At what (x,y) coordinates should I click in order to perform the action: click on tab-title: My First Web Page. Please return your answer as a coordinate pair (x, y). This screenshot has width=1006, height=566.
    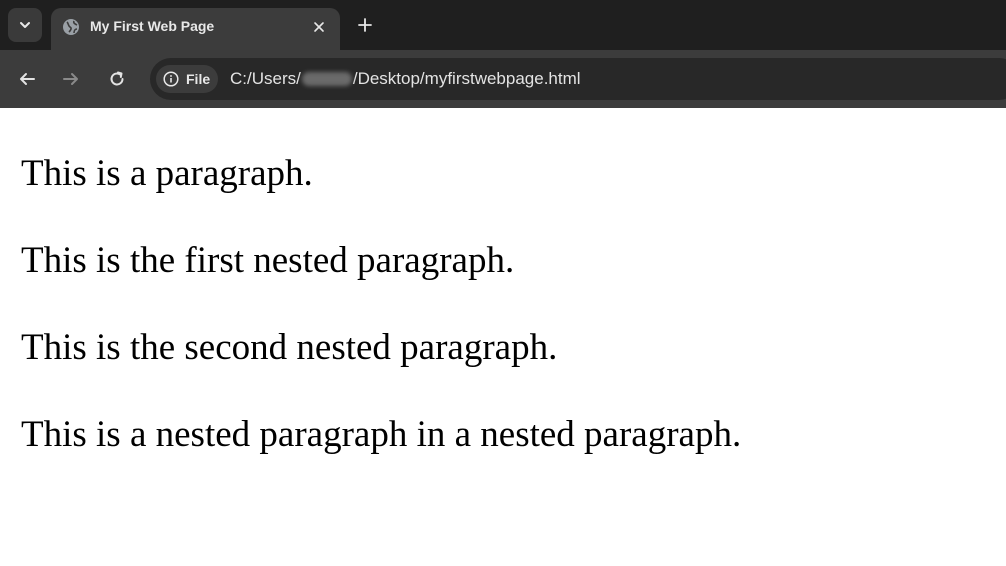
    Looking at the image, I should click on (152, 26).